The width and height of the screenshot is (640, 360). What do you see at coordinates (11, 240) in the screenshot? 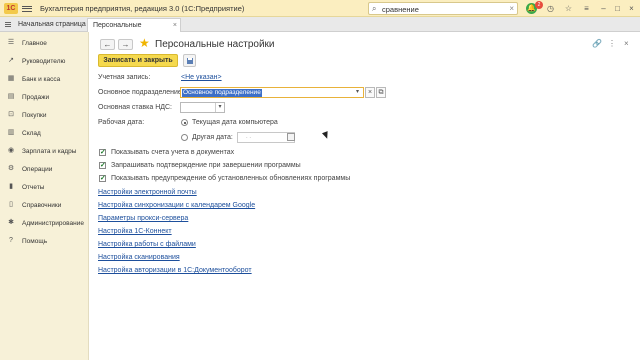
I see `help-icon: ?` at bounding box center [11, 240].